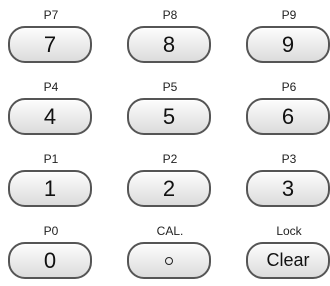 This screenshot has height=286, width=330. What do you see at coordinates (169, 116) in the screenshot?
I see `key-5-button: 5` at bounding box center [169, 116].